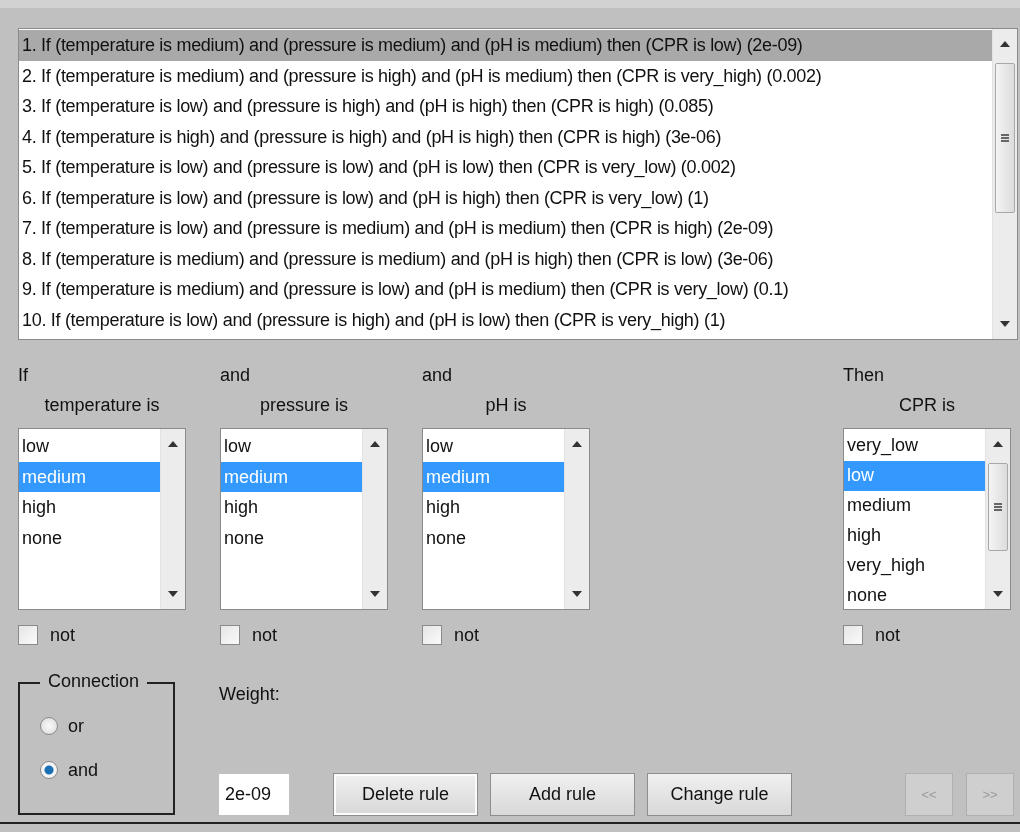  I want to click on rule-button: Add rule, so click(562, 794).